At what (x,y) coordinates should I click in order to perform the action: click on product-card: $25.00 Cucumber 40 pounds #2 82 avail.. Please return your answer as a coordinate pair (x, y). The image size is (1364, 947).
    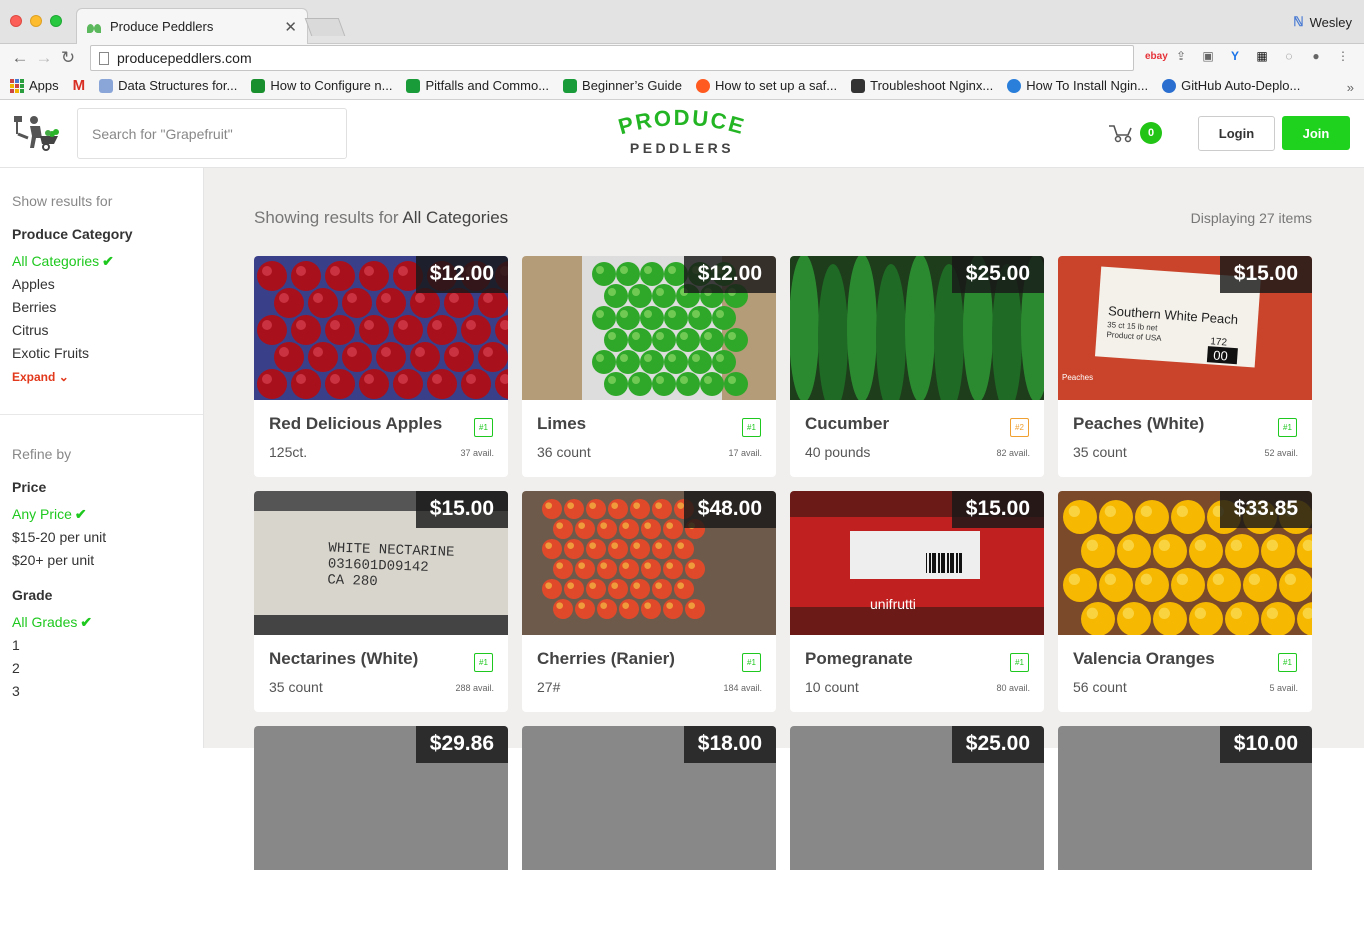
    Looking at the image, I should click on (917, 366).